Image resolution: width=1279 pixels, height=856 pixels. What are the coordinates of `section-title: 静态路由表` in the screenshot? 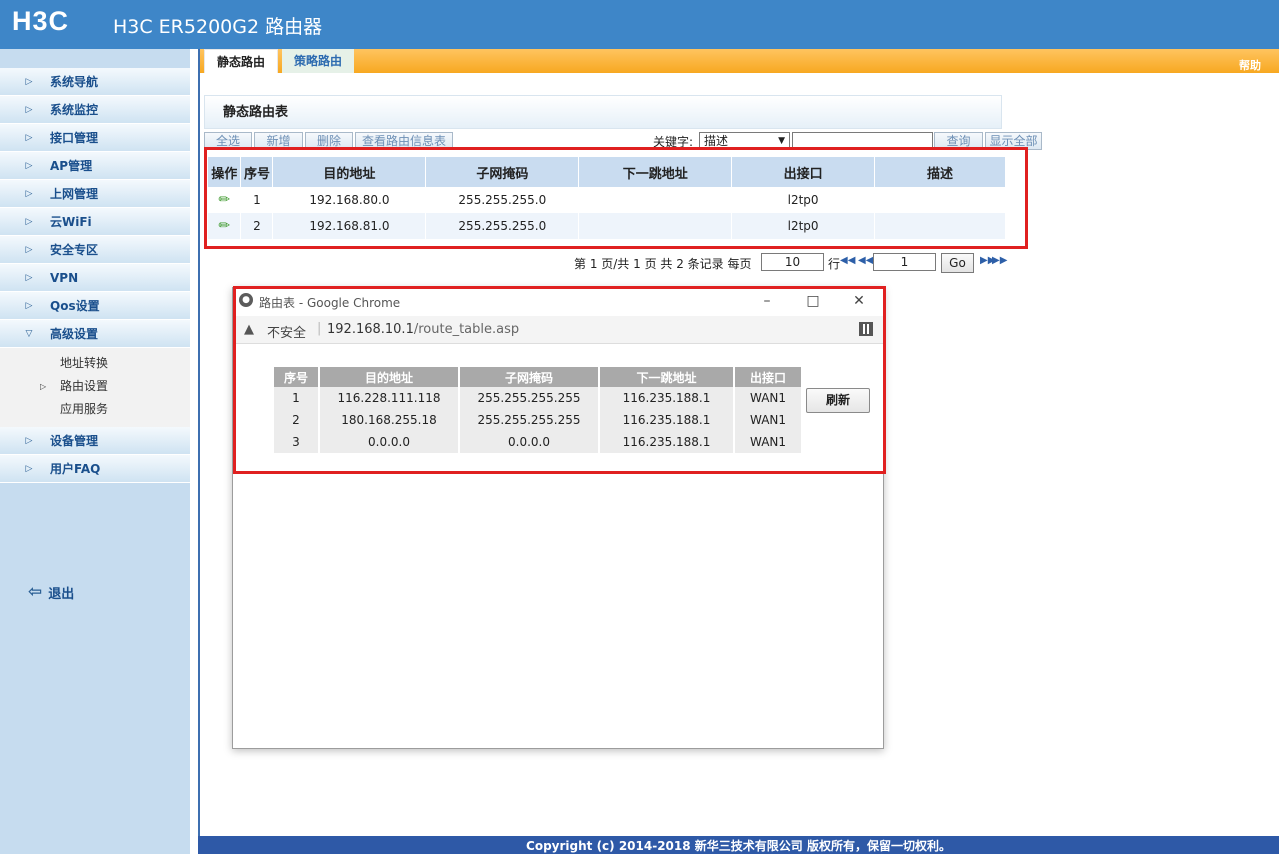 It's located at (603, 112).